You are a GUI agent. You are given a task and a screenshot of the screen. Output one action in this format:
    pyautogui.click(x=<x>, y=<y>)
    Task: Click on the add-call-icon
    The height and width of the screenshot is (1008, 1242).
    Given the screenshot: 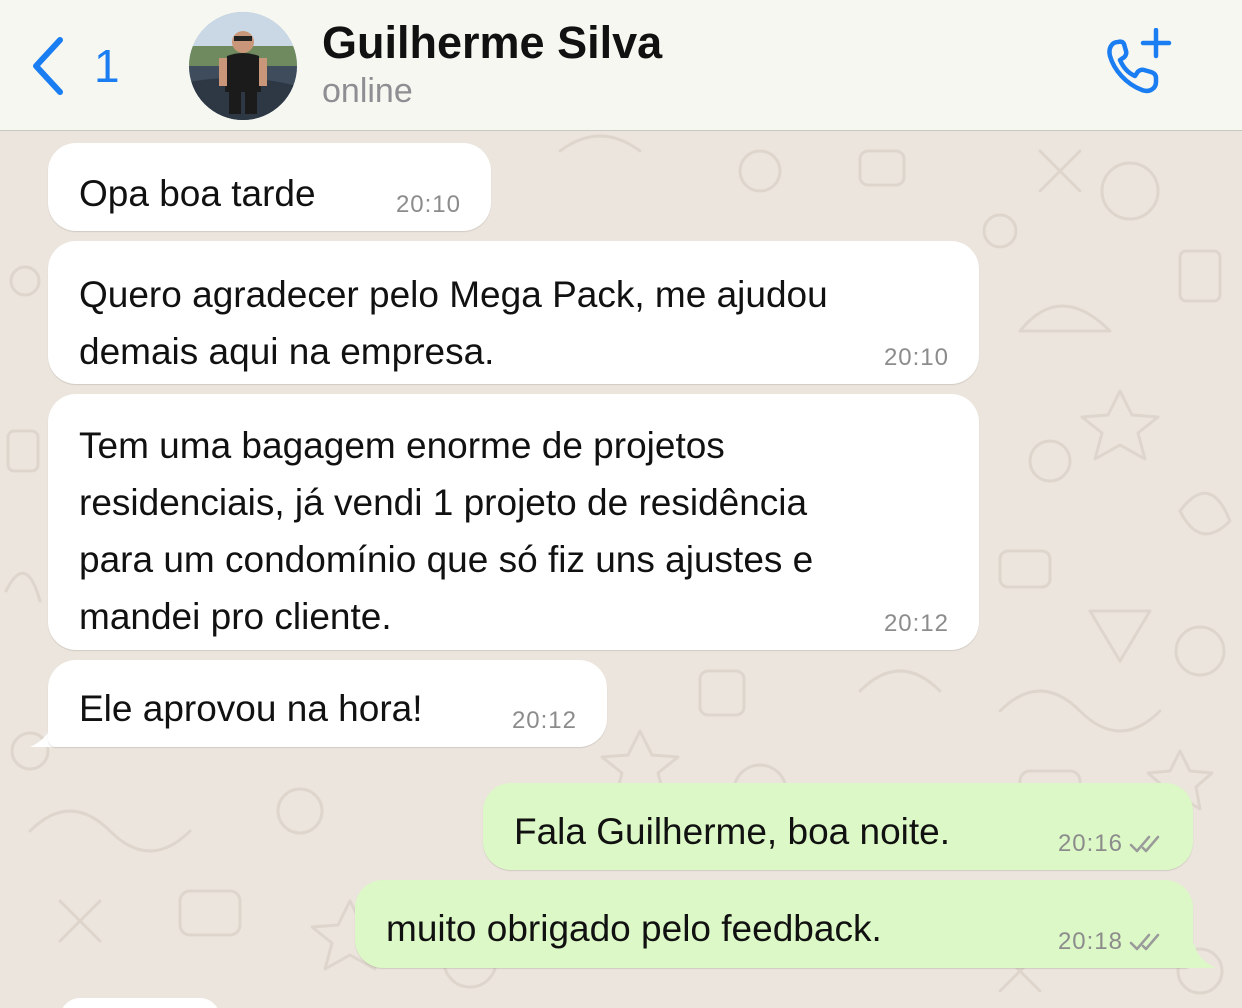 What is the action you would take?
    pyautogui.click(x=1140, y=64)
    